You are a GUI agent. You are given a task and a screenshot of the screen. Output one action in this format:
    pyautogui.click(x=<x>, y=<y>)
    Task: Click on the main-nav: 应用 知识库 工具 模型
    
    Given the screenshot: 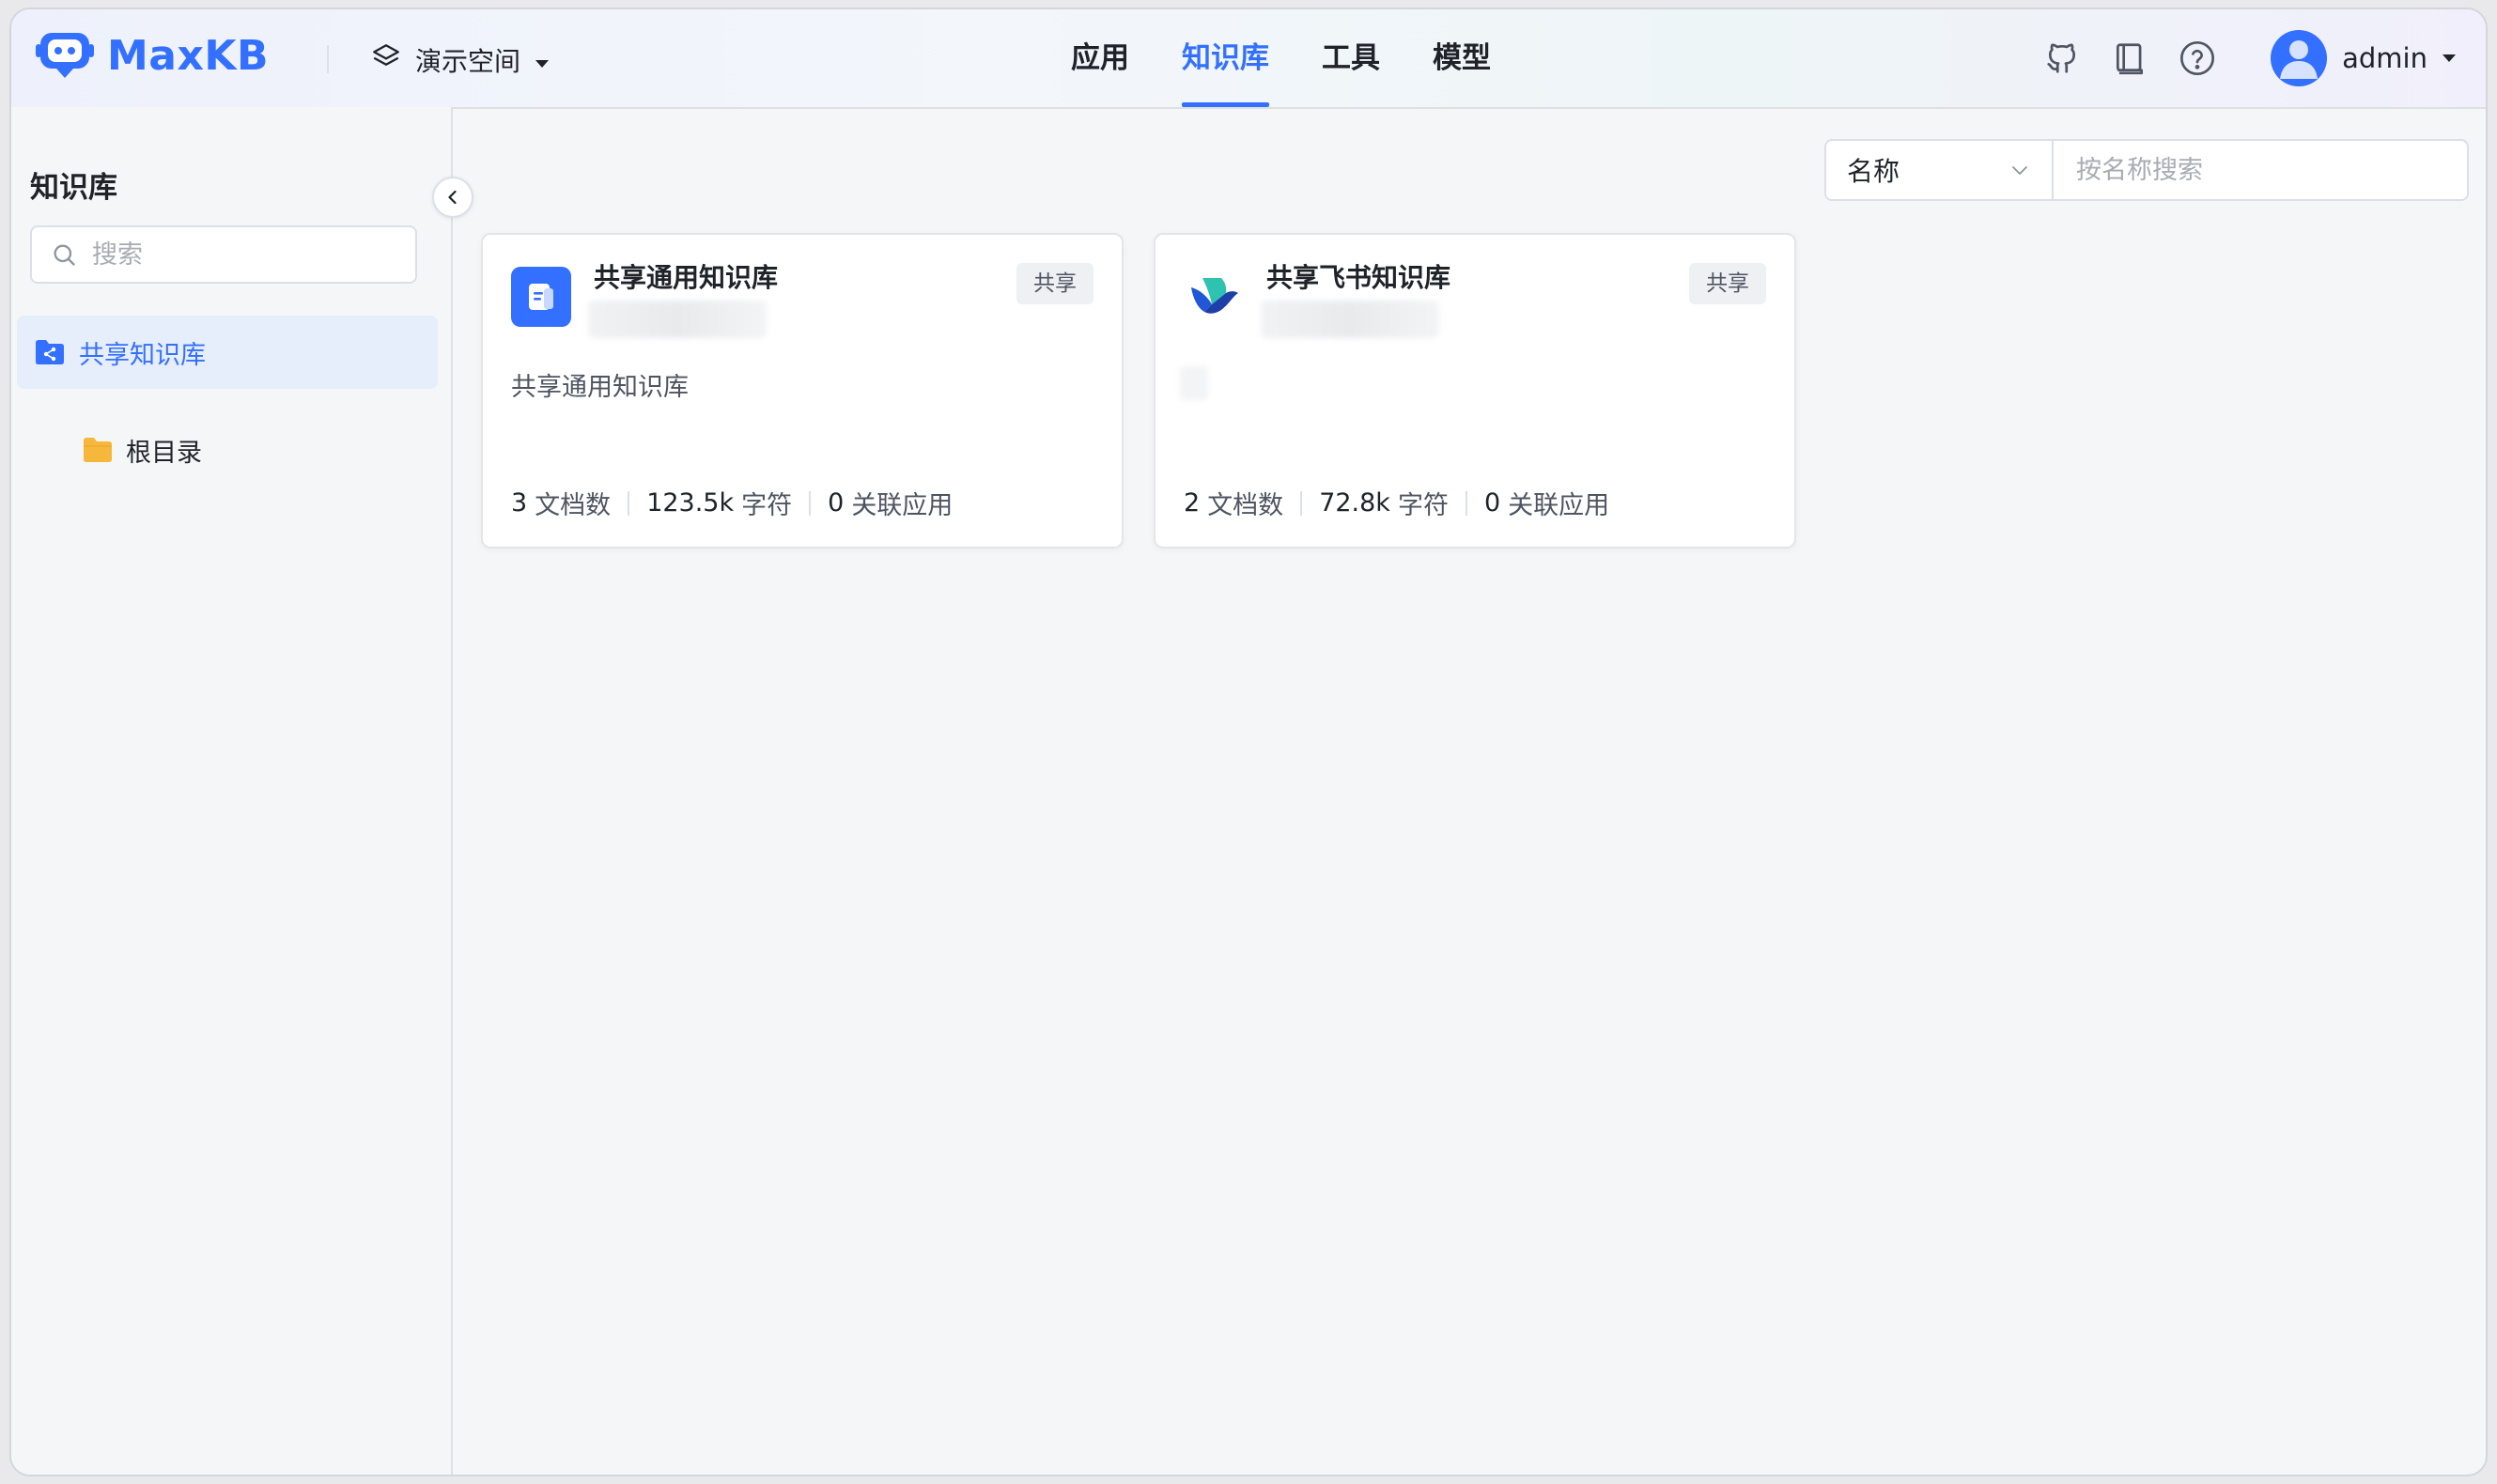 What is the action you would take?
    pyautogui.click(x=1281, y=58)
    